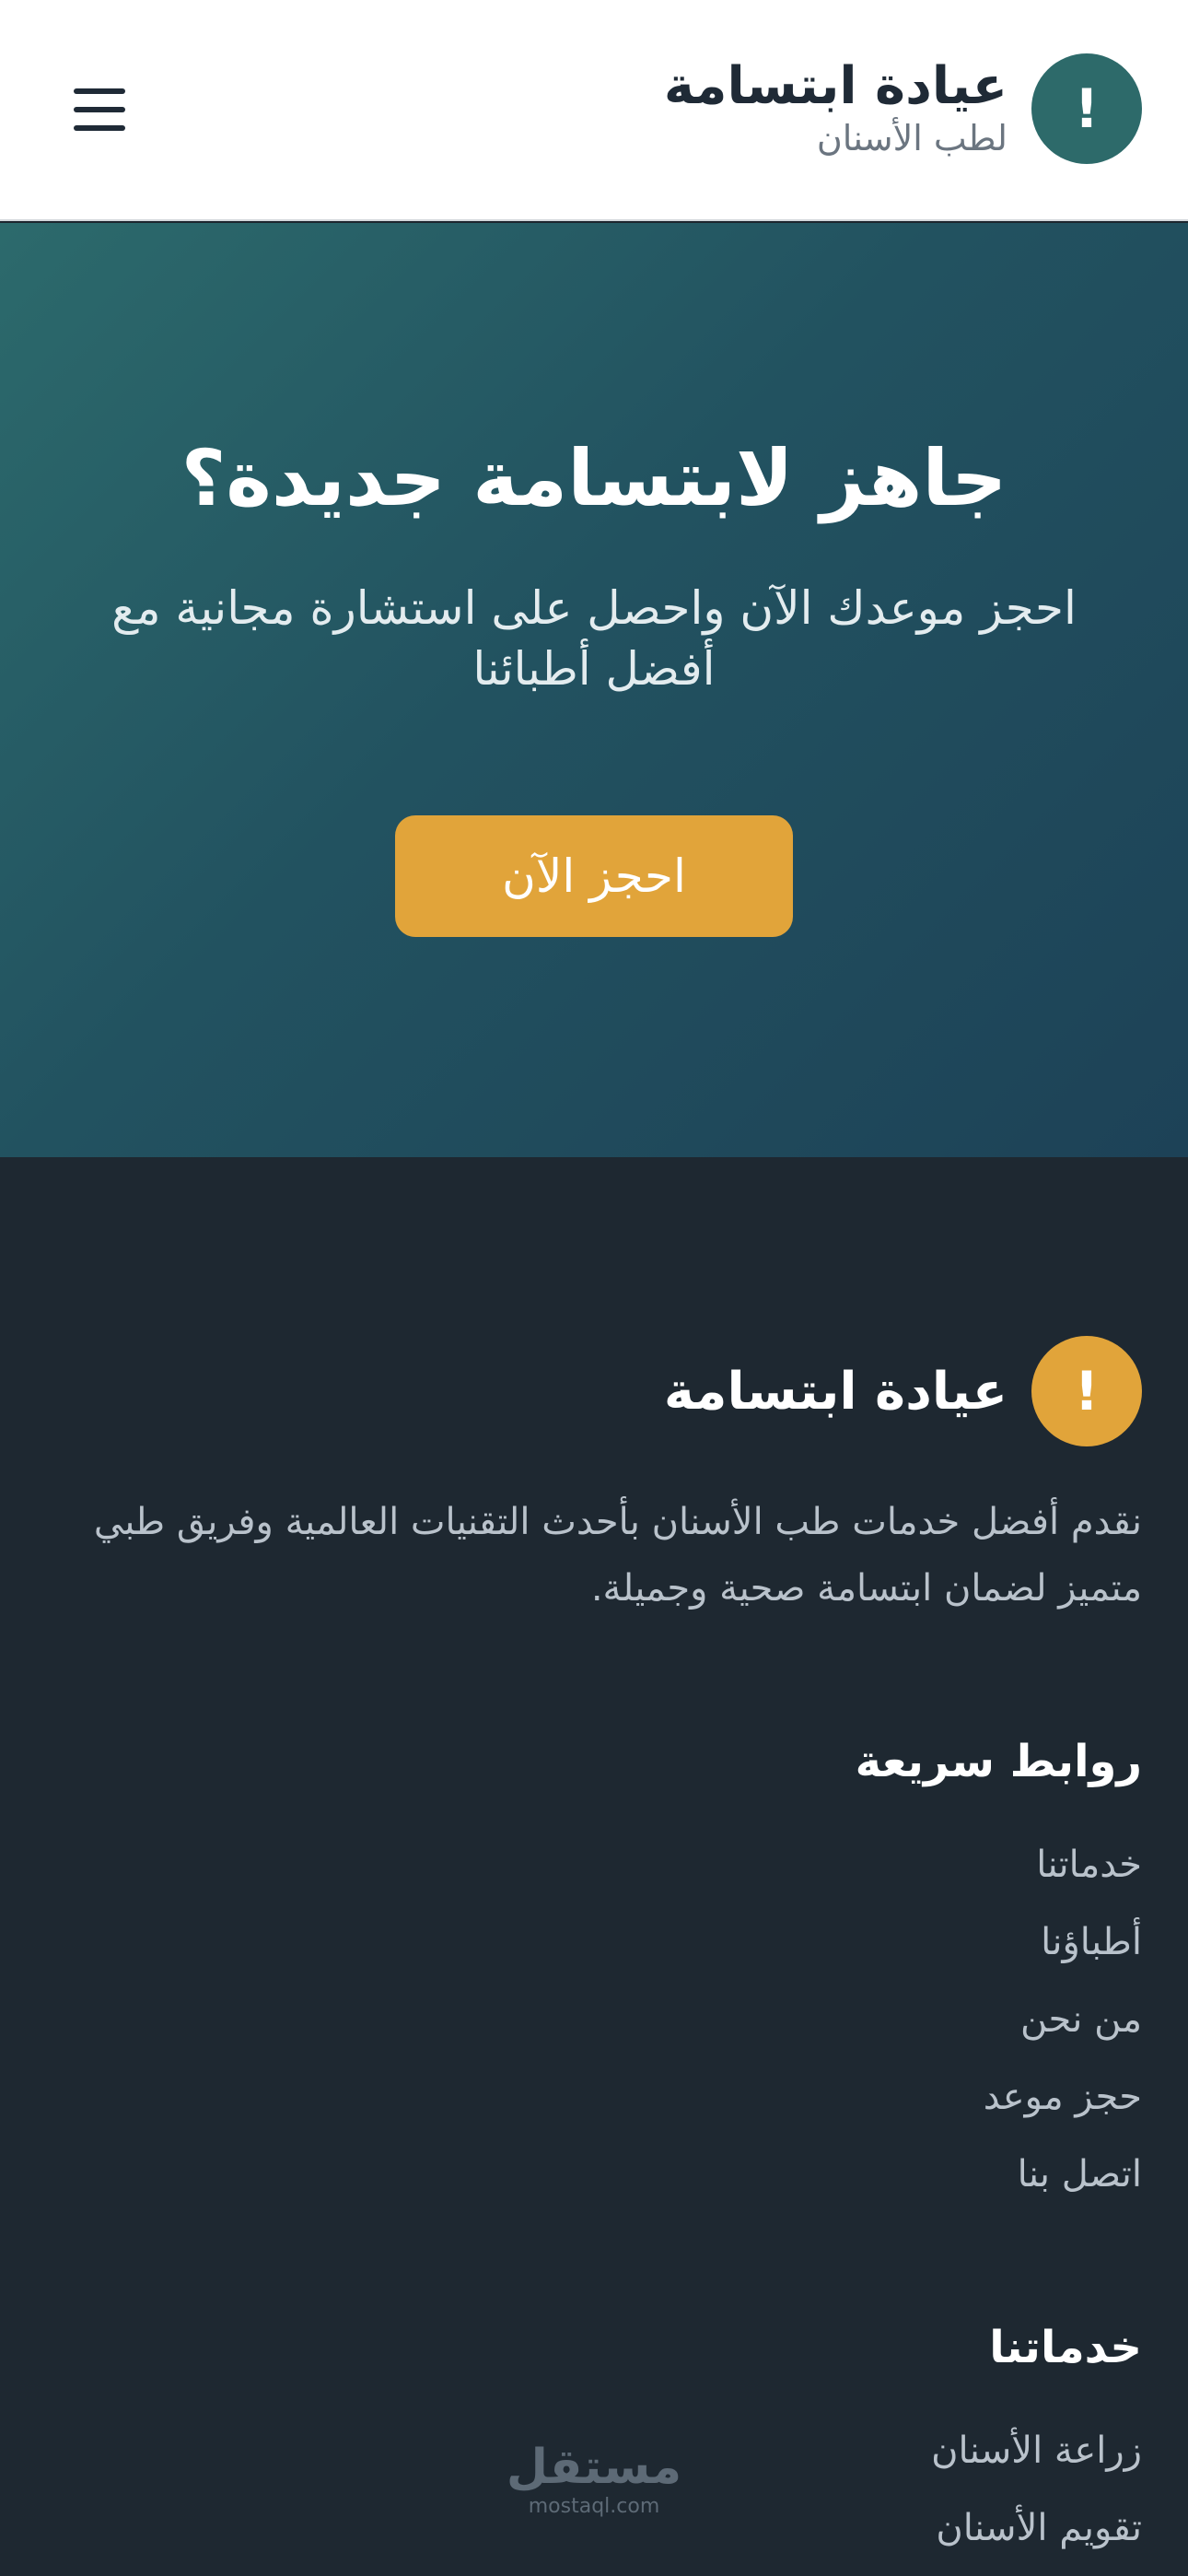  What do you see at coordinates (1065, 2347) in the screenshot?
I see `services-heading: خدماتنا` at bounding box center [1065, 2347].